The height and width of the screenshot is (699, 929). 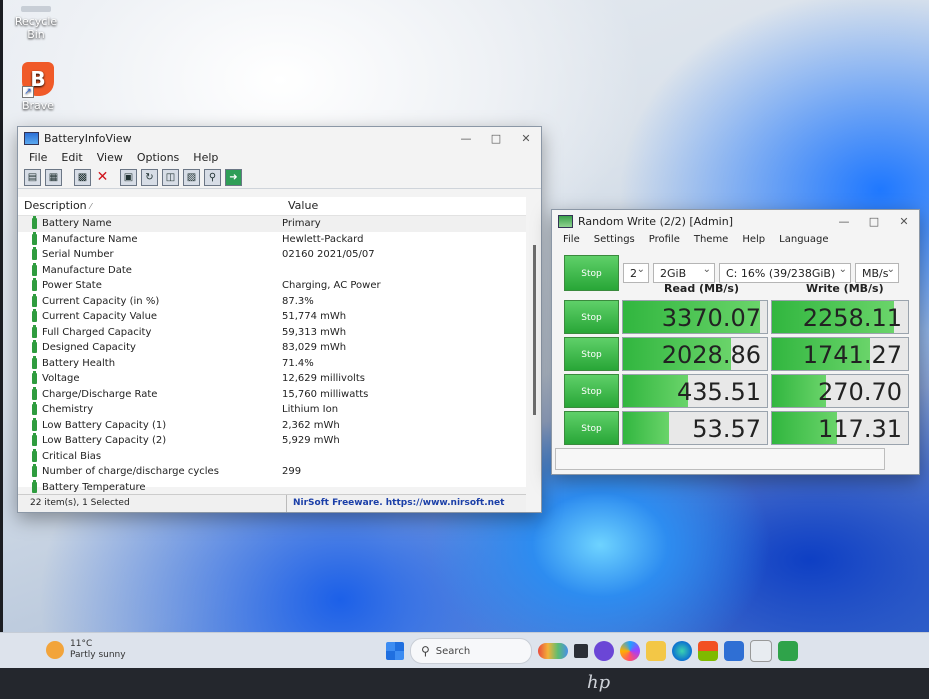 I want to click on result-row: Stop 53.57 117.31, so click(x=736, y=428).